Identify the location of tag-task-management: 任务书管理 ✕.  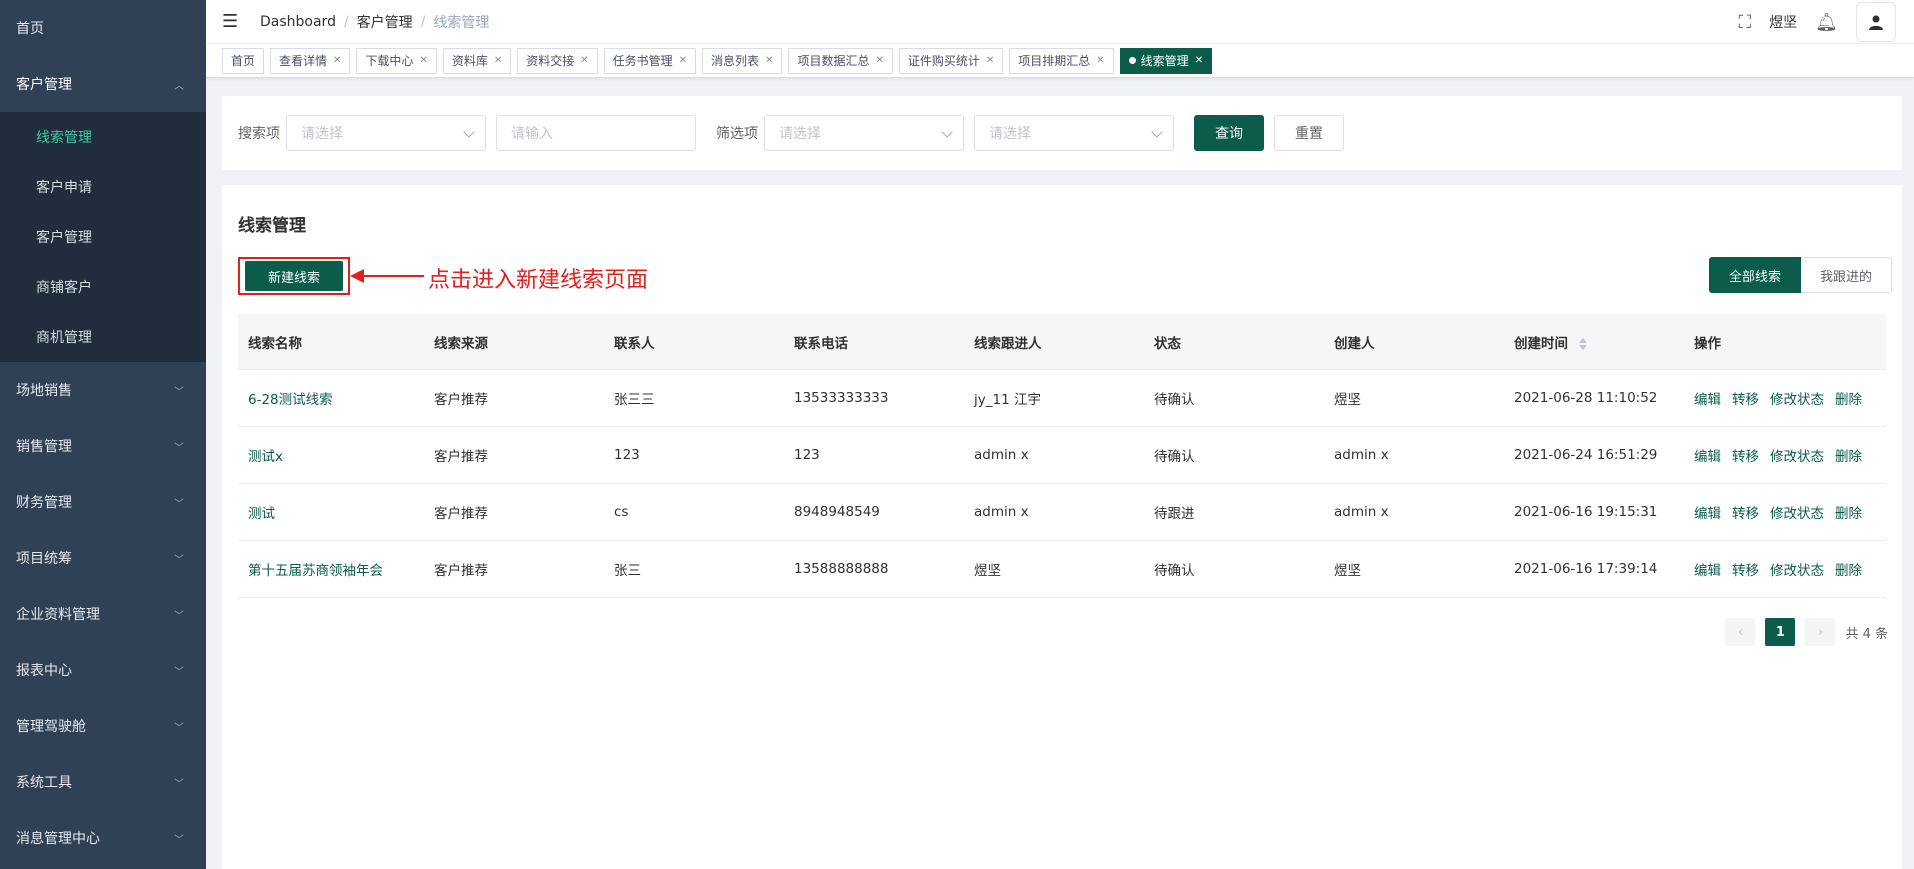
(650, 60).